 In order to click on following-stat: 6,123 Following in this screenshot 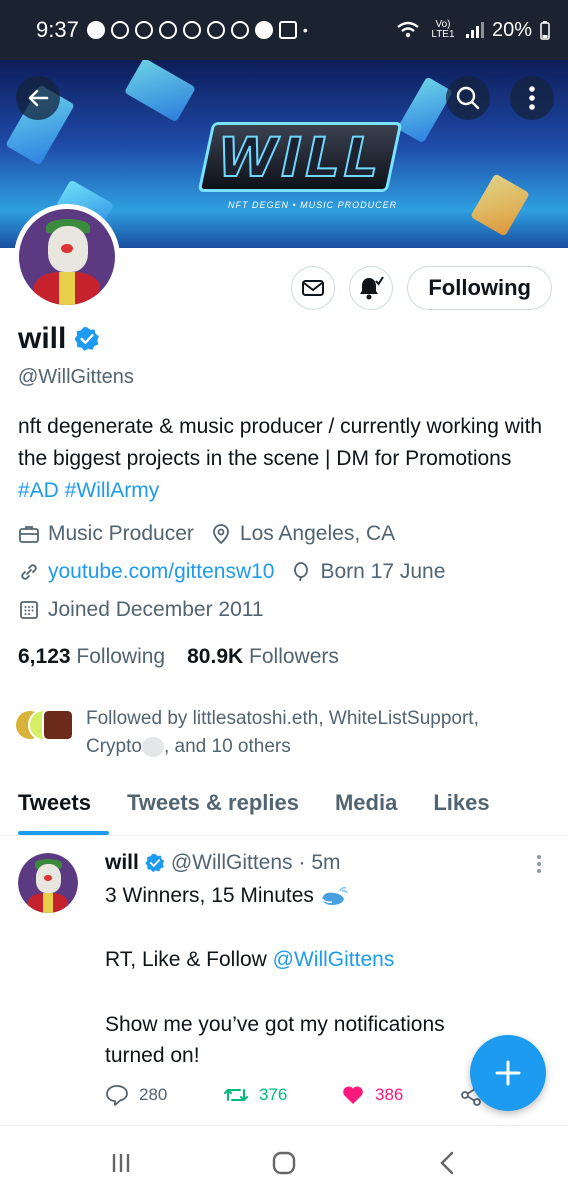, I will do `click(91, 657)`.